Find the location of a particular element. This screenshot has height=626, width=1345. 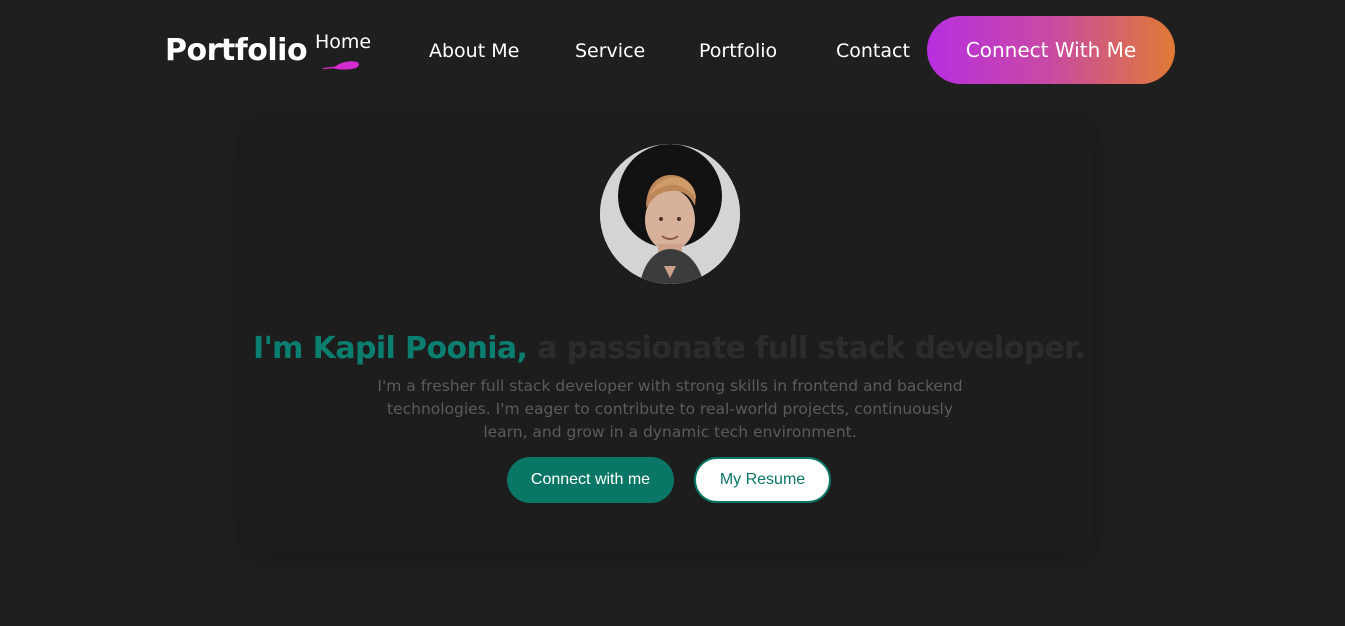

connect-with-me-header-button: Connect With Me is located at coordinates (1051, 50).